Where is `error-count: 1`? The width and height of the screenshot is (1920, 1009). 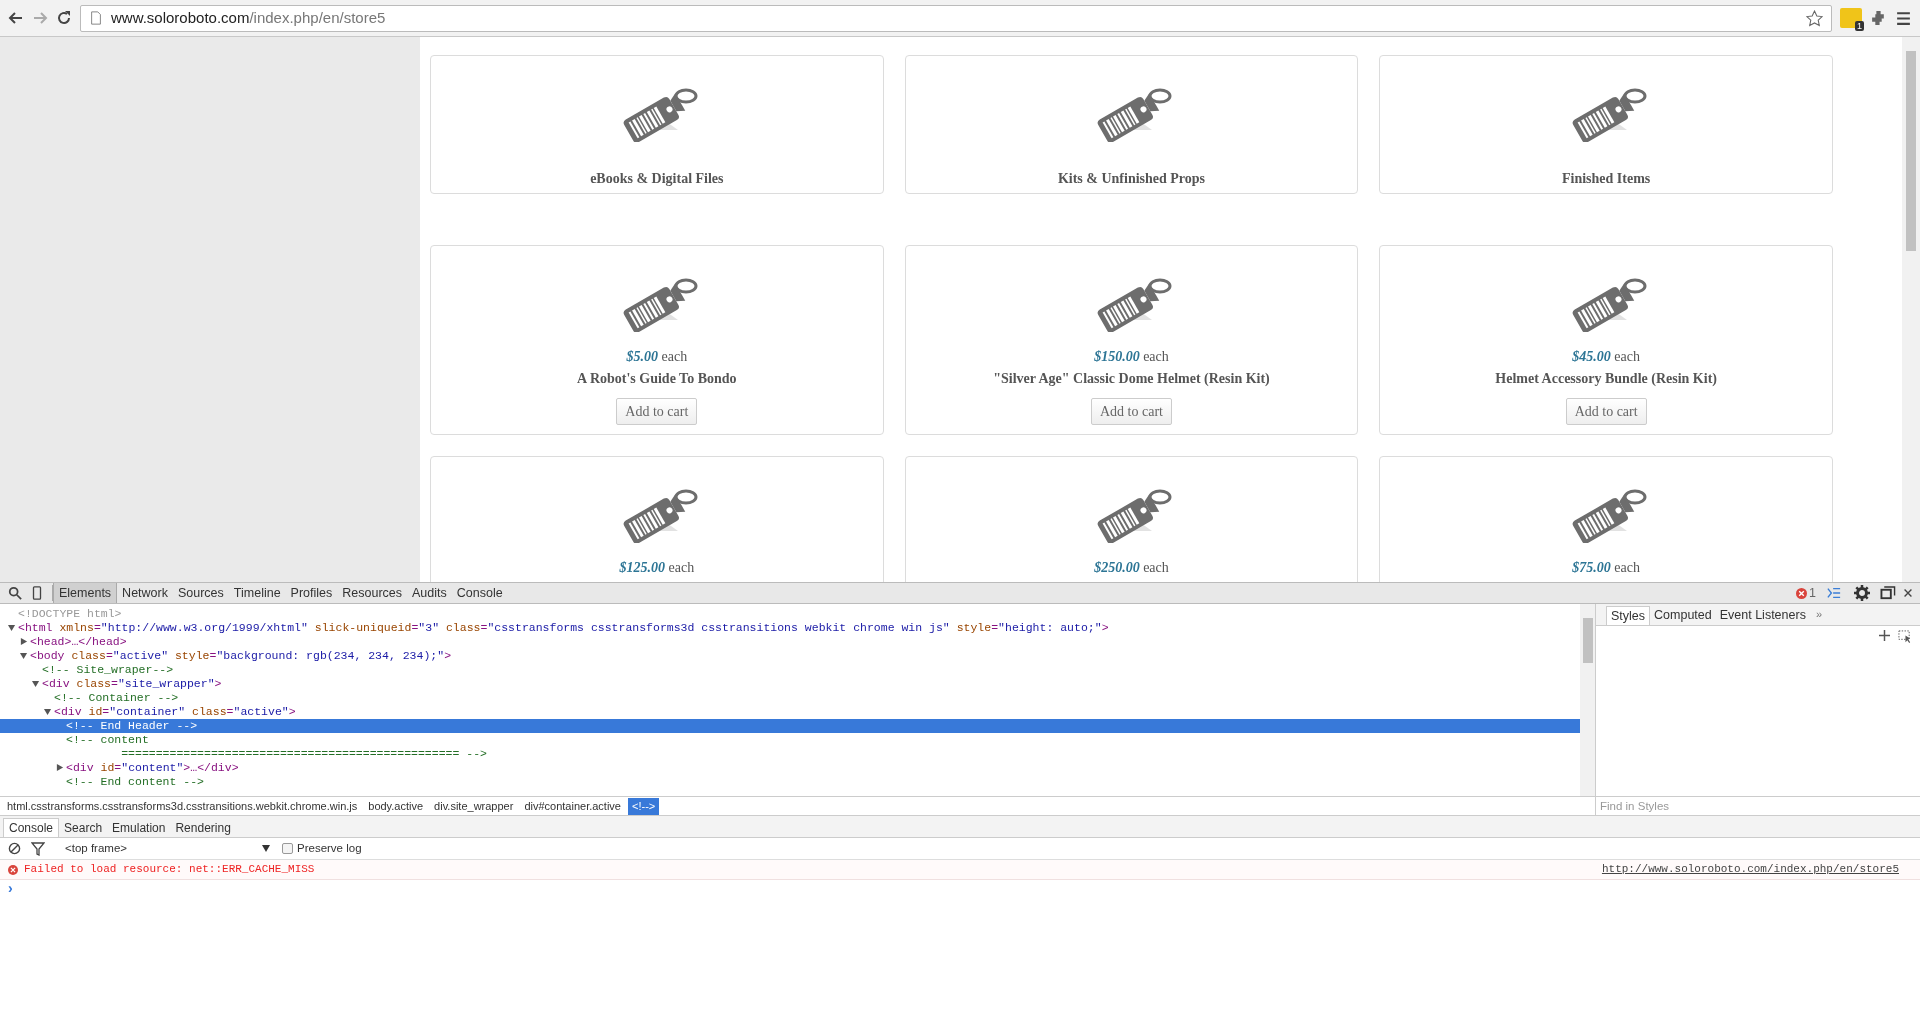
error-count: 1 is located at coordinates (1806, 593).